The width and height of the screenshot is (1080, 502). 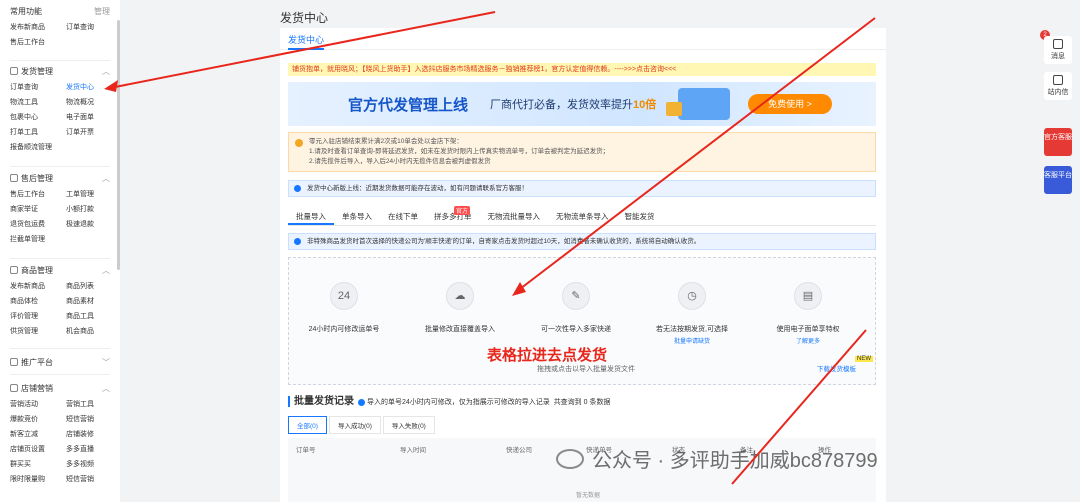 What do you see at coordinates (89, 117) in the screenshot?
I see `sidebar-item: 电子面单` at bounding box center [89, 117].